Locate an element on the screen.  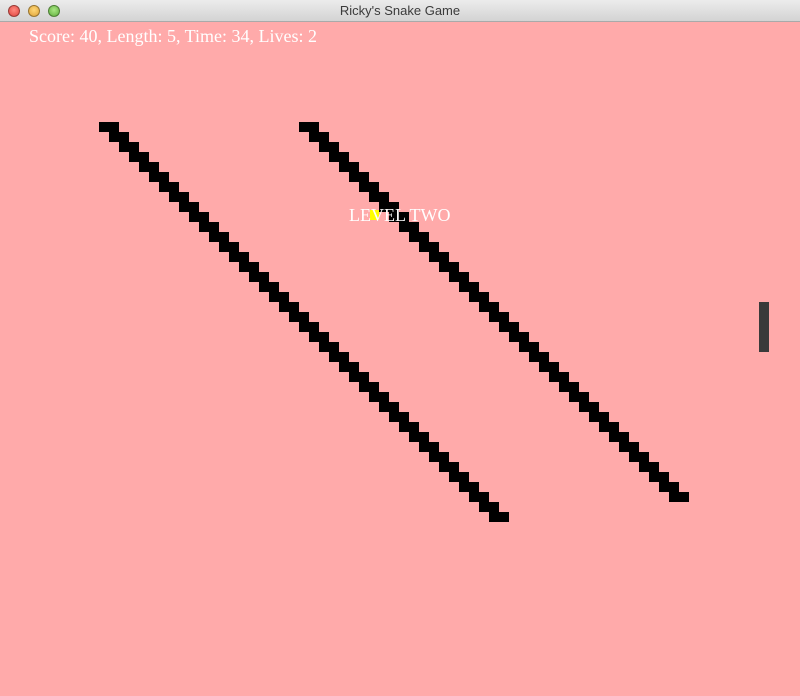
level-label: LEVEL TWO is located at coordinates (400, 215).